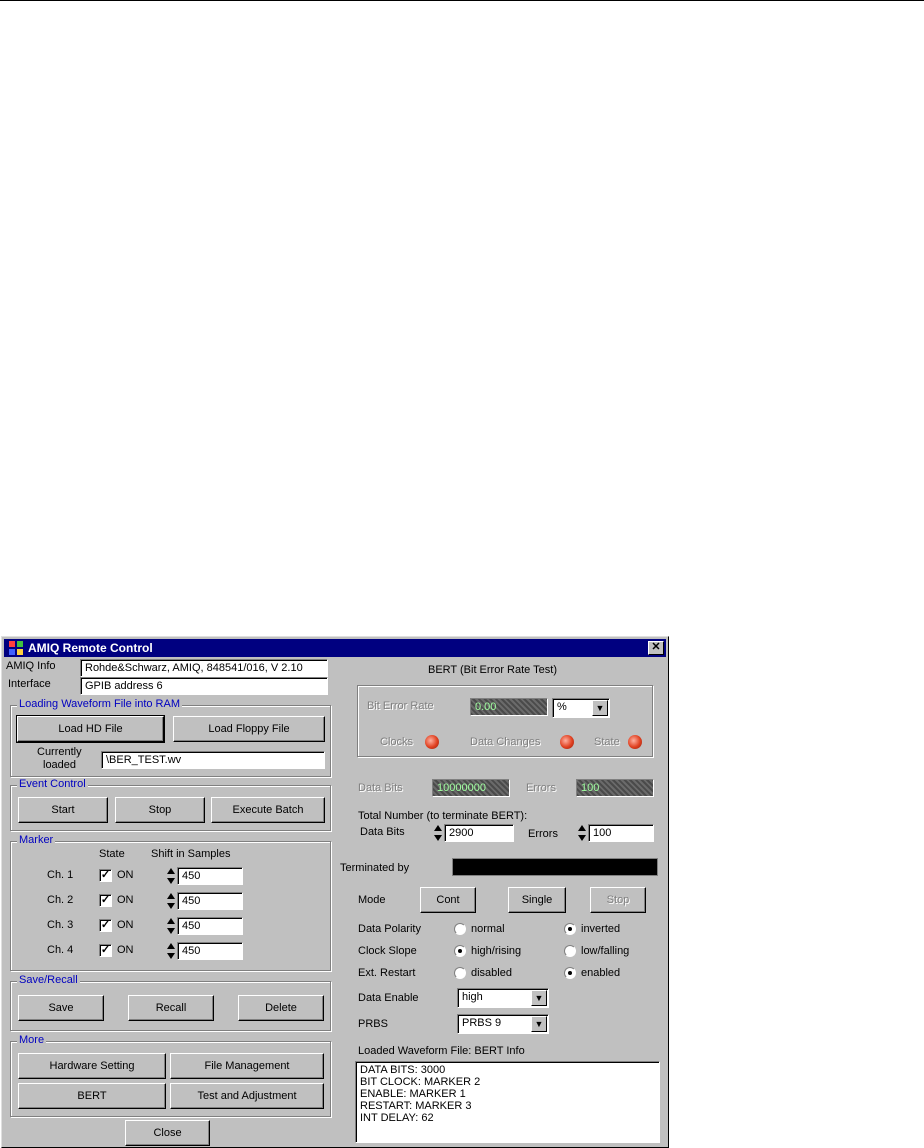 Image resolution: width=924 pixels, height=1148 pixels. Describe the element at coordinates (492, 670) in the screenshot. I see `bert-title: BERT (Bit Error Rate Test)` at that location.